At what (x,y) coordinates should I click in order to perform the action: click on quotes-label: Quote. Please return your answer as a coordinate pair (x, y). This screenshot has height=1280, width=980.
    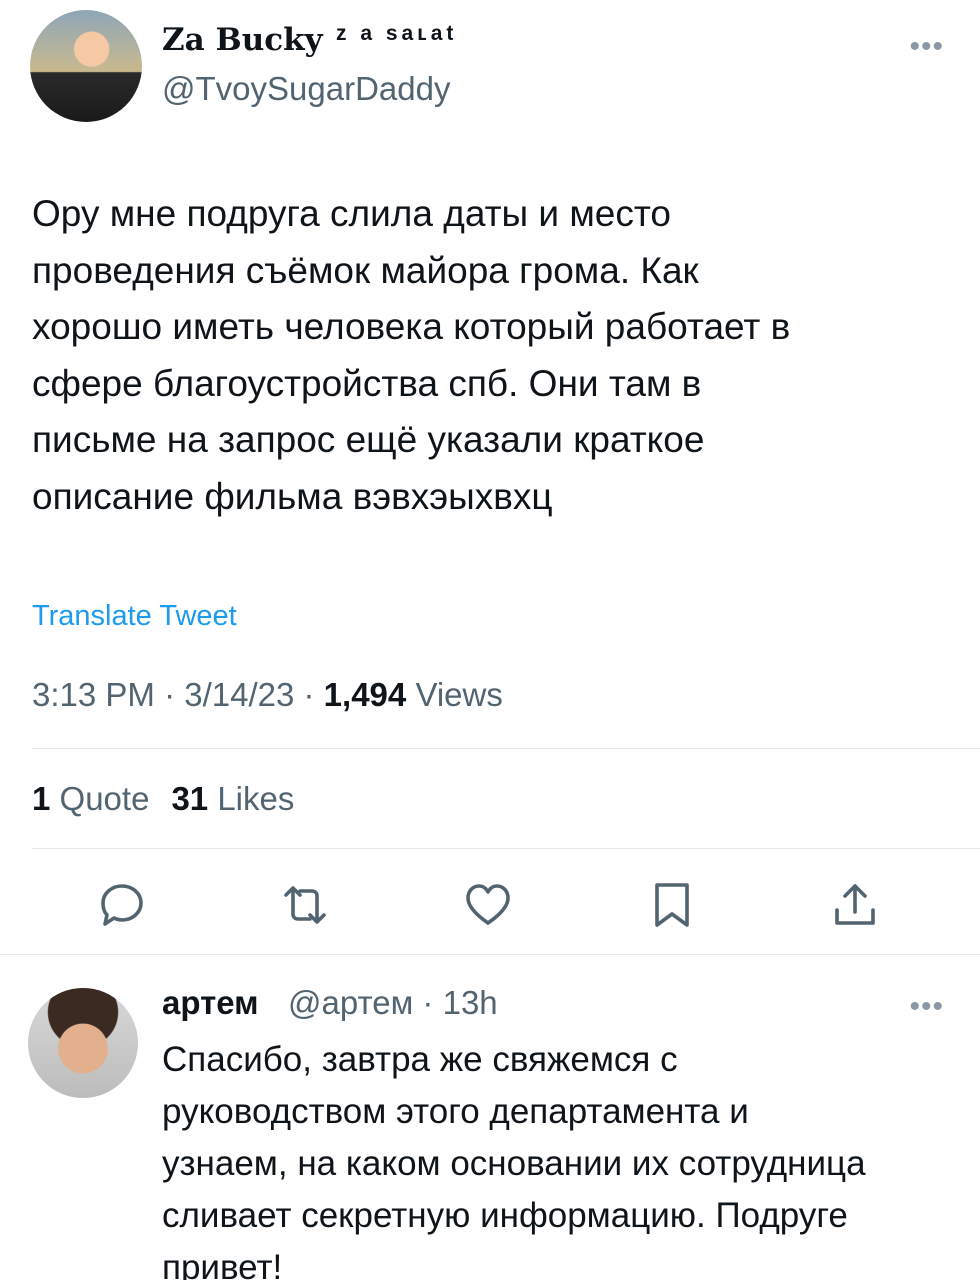
    Looking at the image, I should click on (104, 798).